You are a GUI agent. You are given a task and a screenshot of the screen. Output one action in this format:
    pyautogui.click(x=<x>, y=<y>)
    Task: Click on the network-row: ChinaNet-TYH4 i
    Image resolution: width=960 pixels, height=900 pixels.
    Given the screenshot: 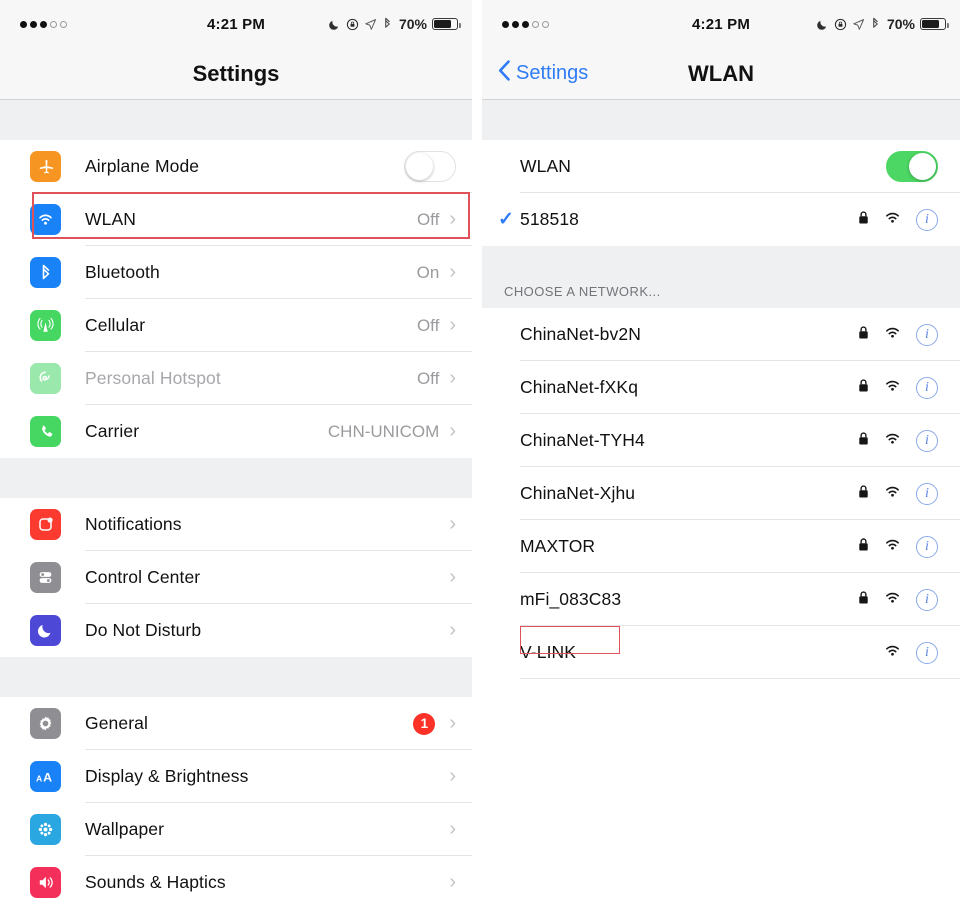 What is the action you would take?
    pyautogui.click(x=721, y=440)
    